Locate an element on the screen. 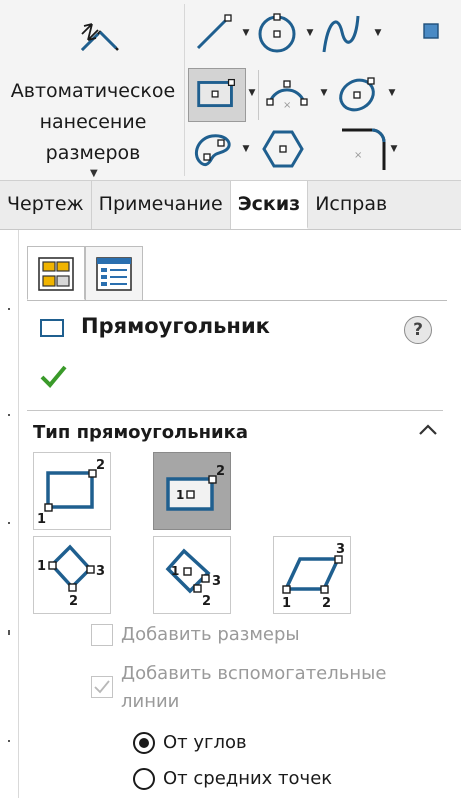 Image resolution: width=461 pixels, height=798 pixels. spline-tool-button is located at coordinates (341, 33).